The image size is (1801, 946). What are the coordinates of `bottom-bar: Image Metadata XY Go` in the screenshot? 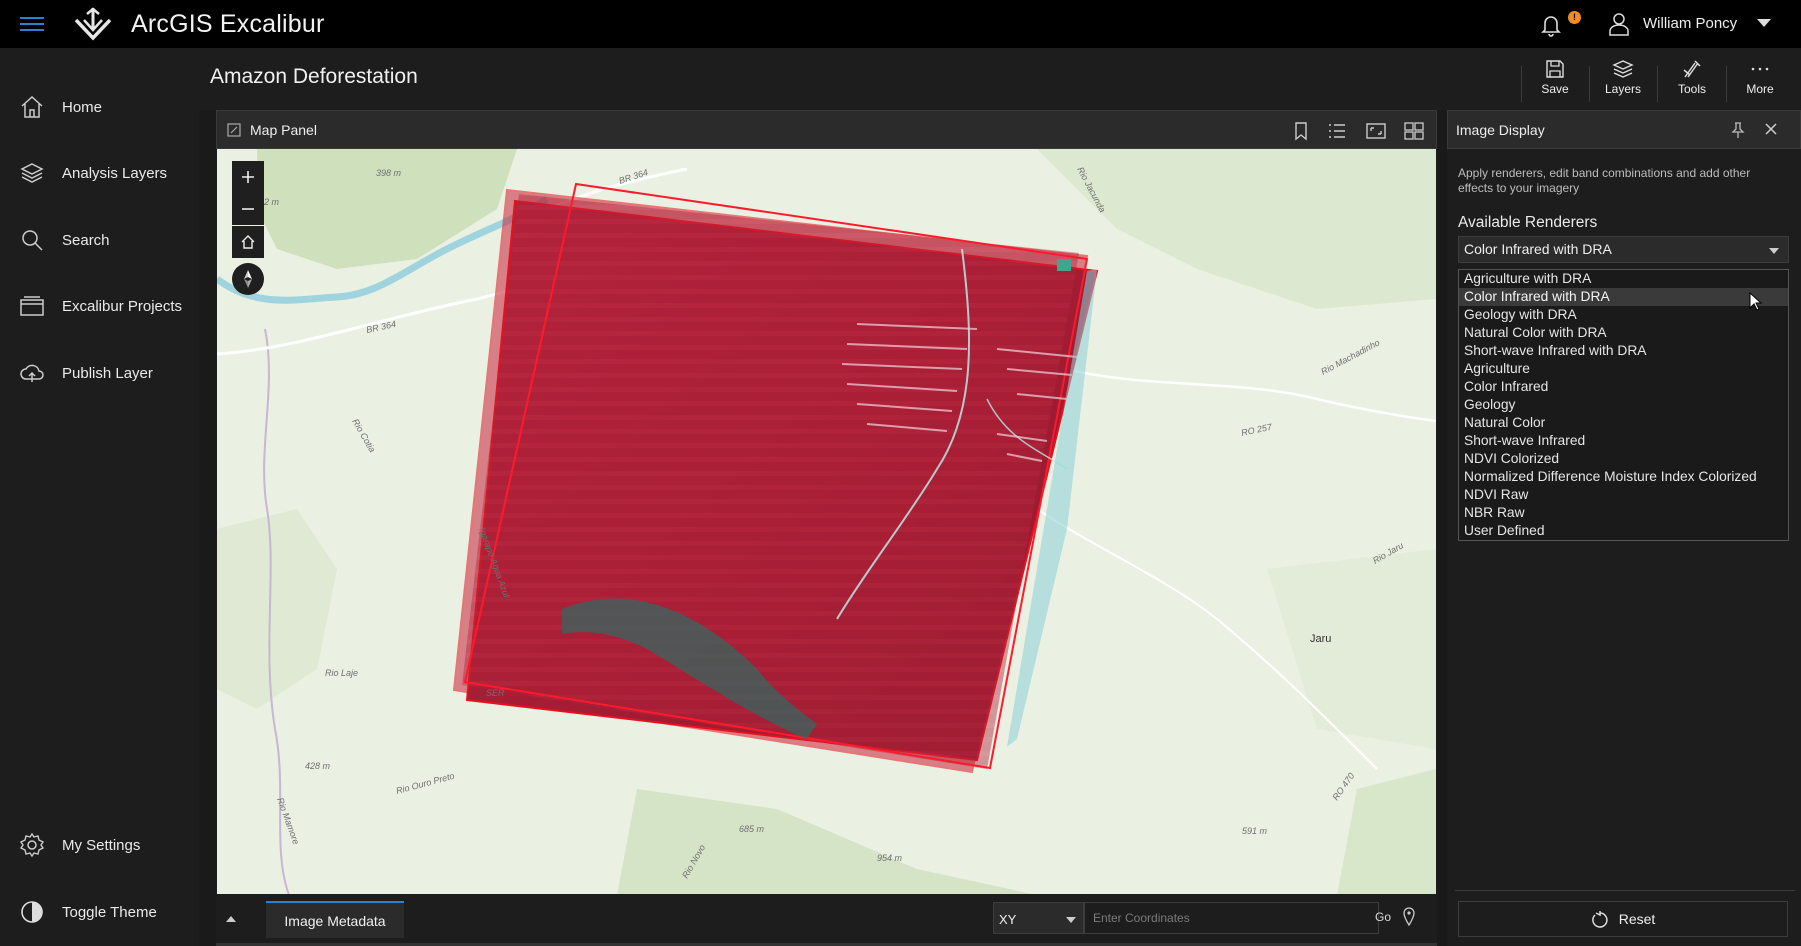 It's located at (826, 920).